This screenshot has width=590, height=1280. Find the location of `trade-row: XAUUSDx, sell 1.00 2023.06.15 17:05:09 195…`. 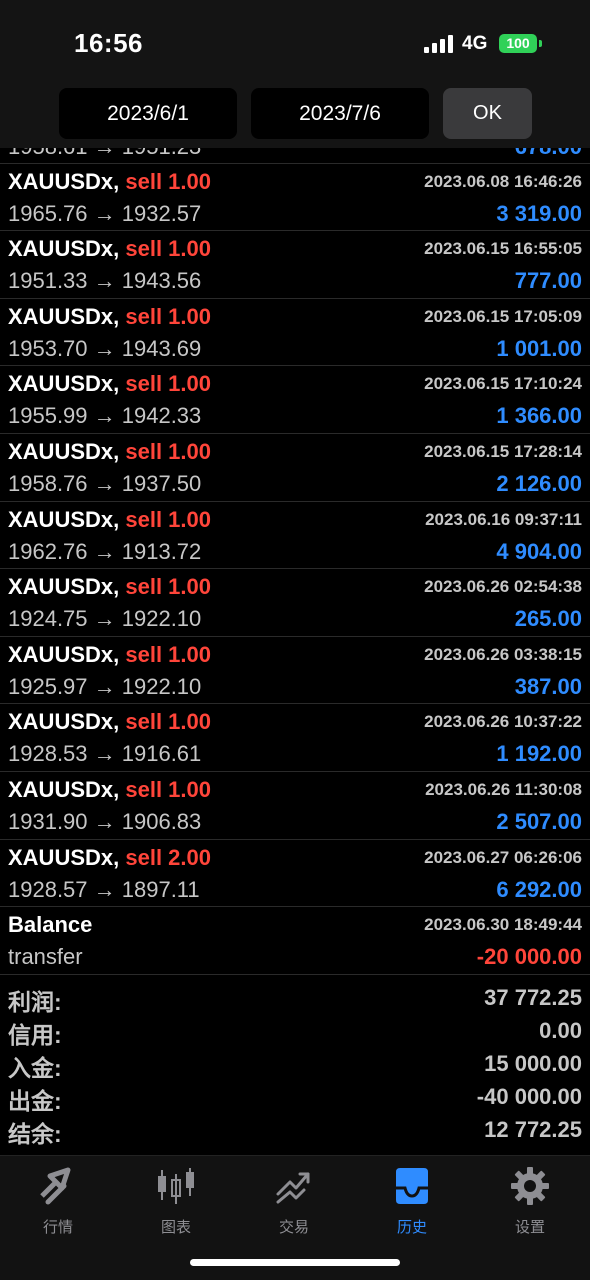

trade-row: XAUUSDx, sell 1.00 2023.06.15 17:05:09 195… is located at coordinates (295, 333).